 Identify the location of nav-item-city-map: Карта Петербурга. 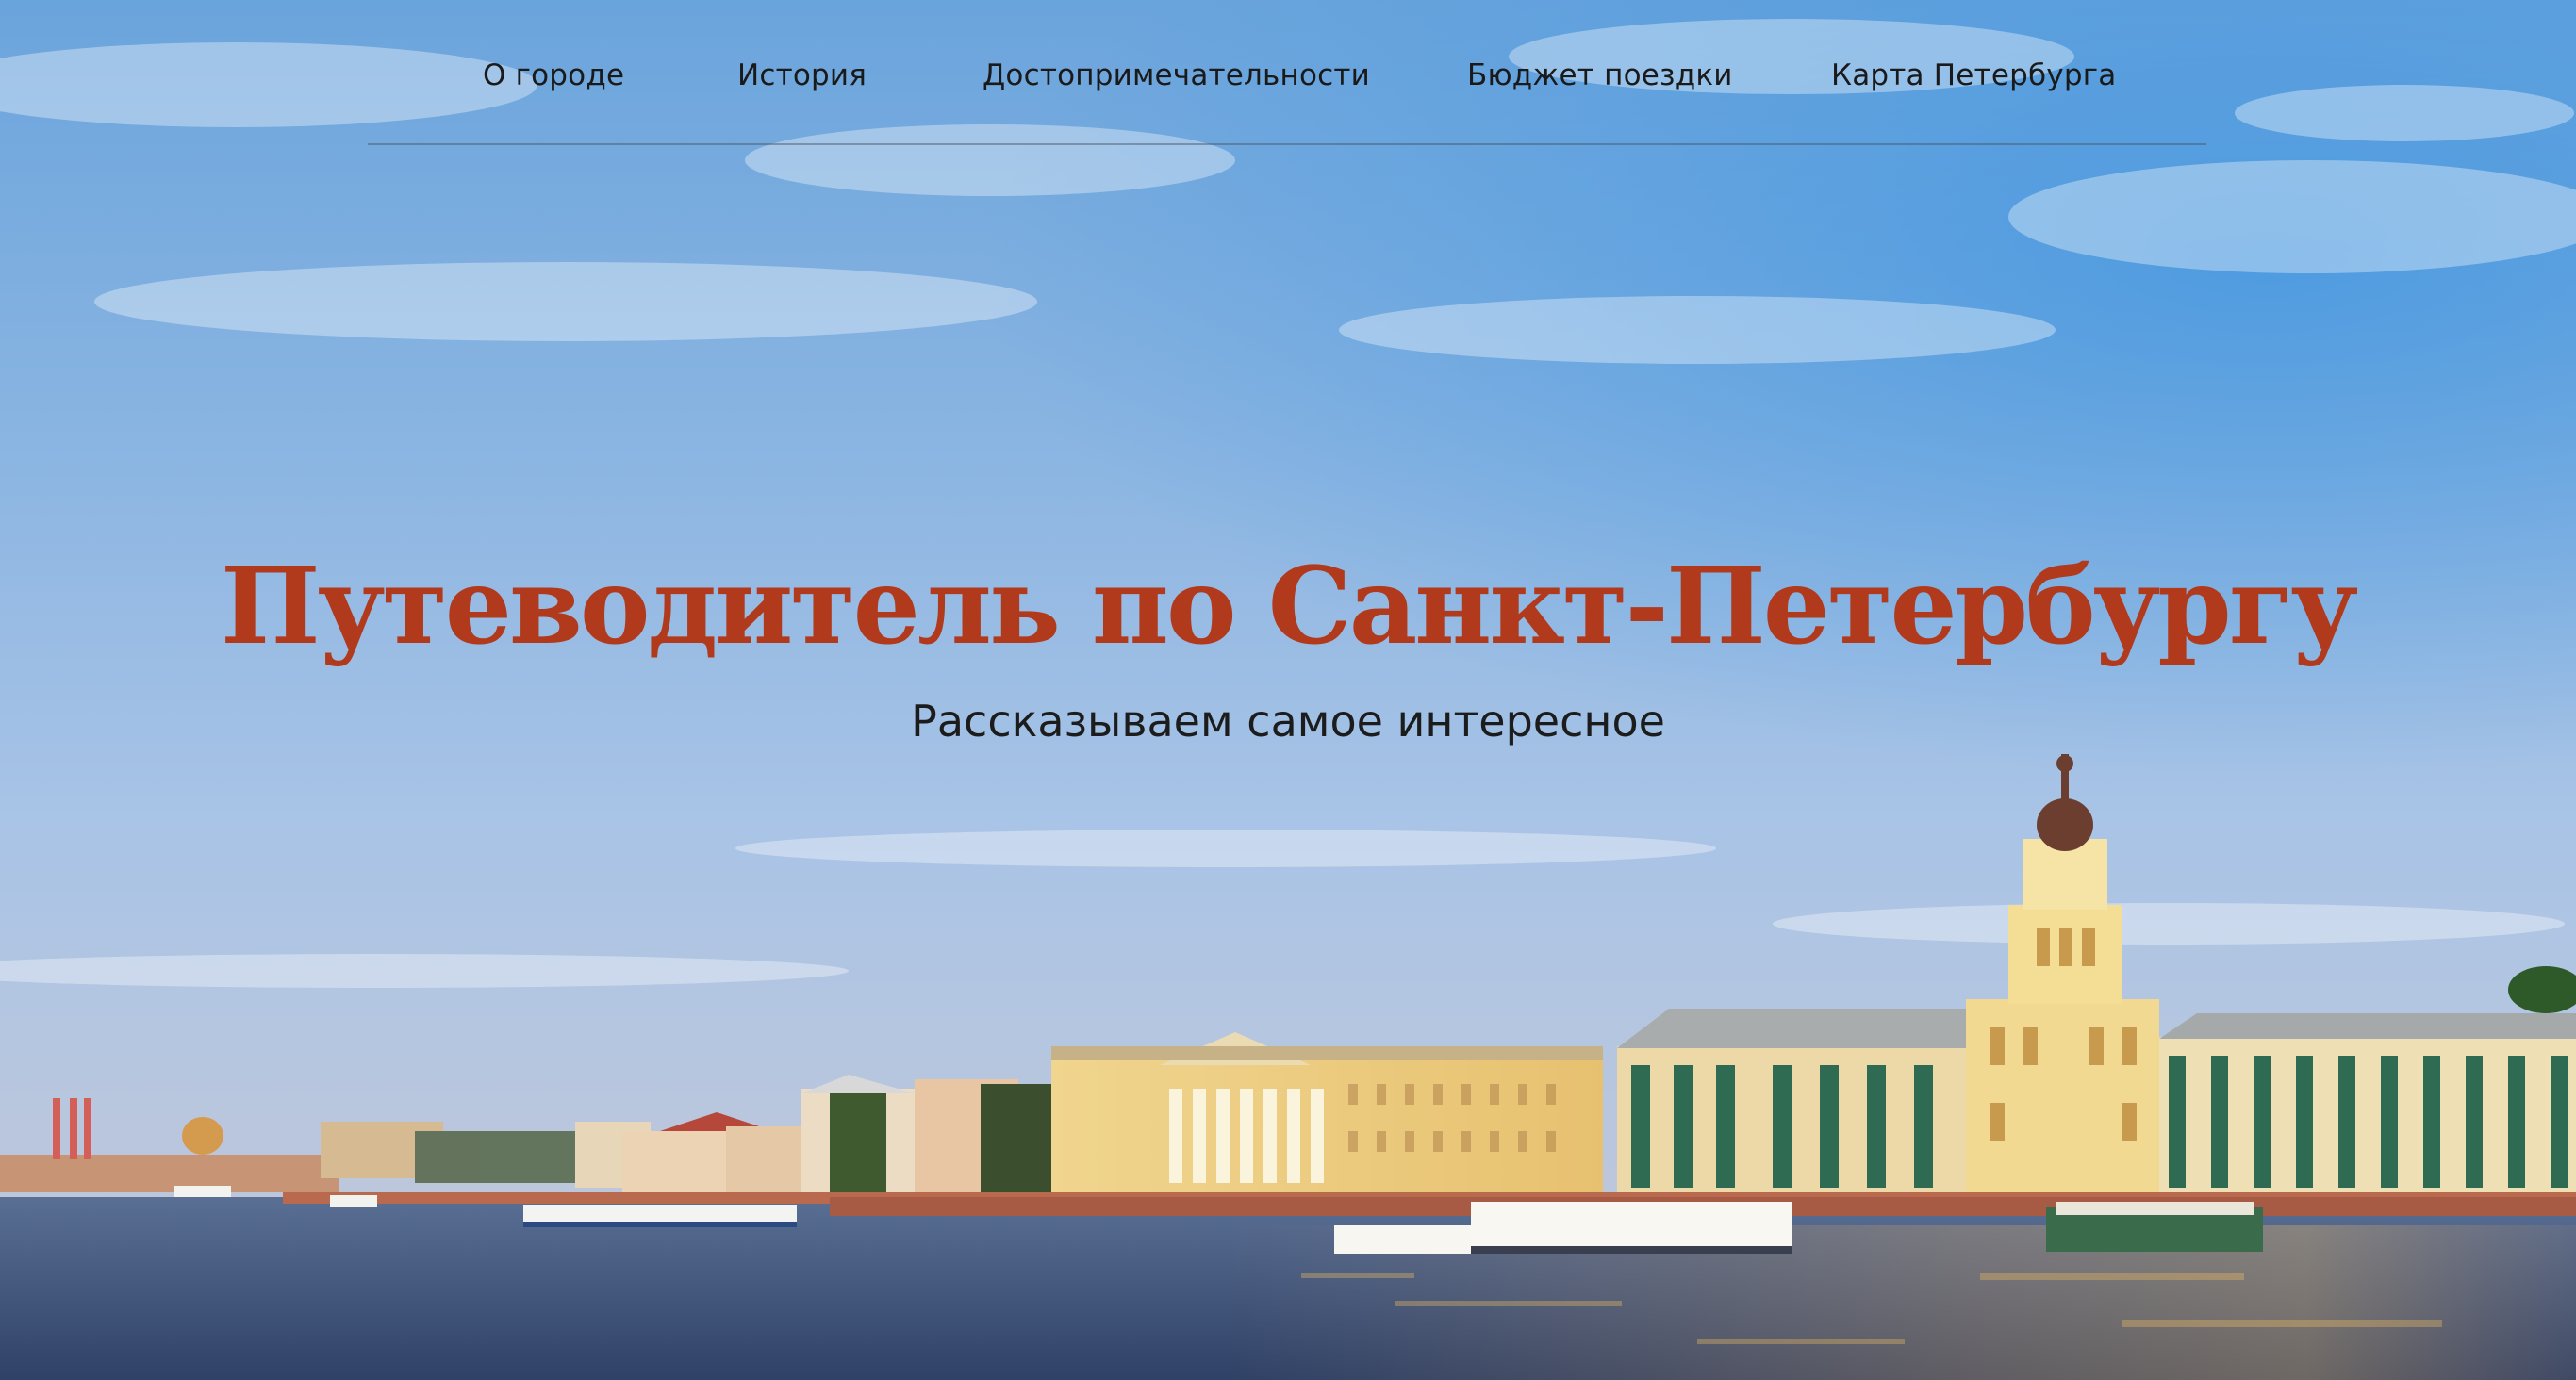
(1973, 75).